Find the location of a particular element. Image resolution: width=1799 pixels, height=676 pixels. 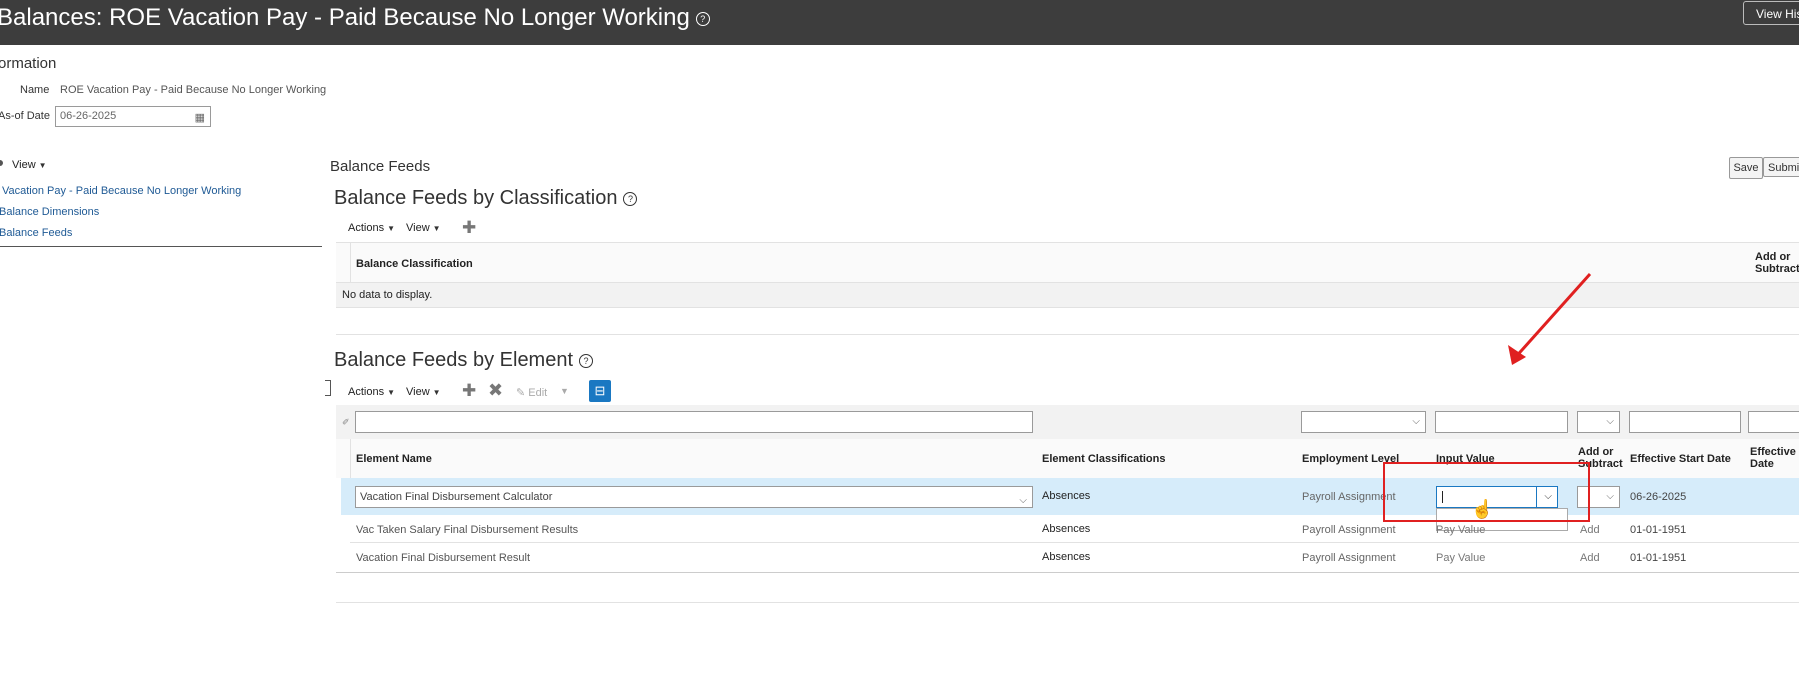

query-by-example-icon: ⊟ is located at coordinates (600, 391).